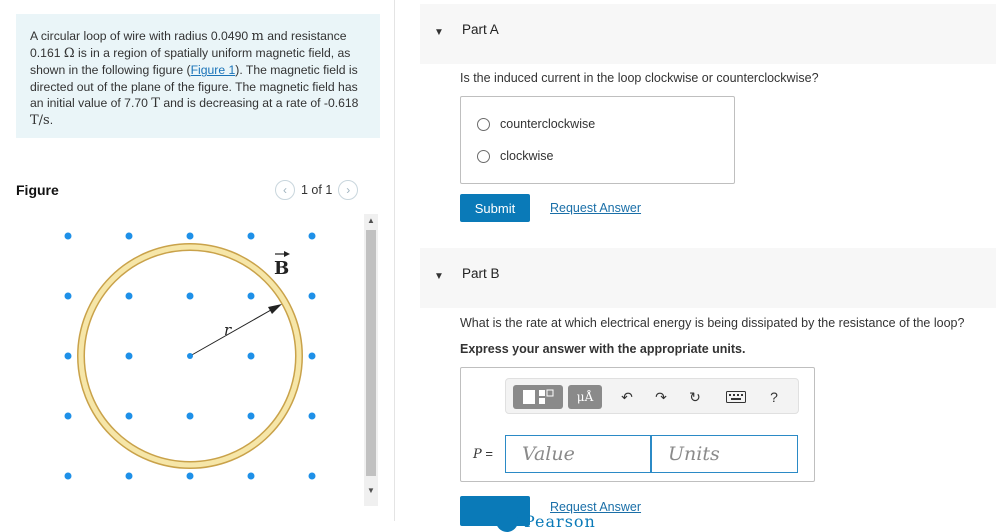 Image resolution: width=996 pixels, height=532 pixels. I want to click on problem-text: ., so click(51, 120).